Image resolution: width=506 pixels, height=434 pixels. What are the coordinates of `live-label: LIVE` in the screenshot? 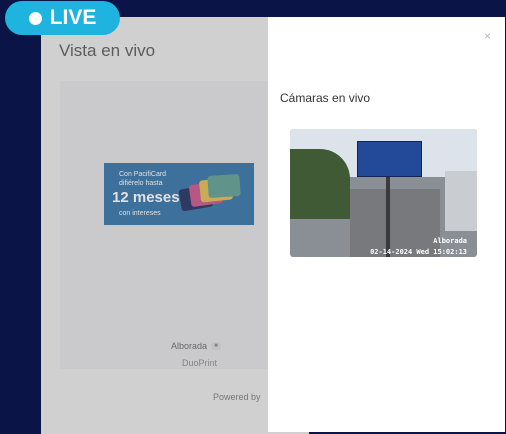 It's located at (73, 17).